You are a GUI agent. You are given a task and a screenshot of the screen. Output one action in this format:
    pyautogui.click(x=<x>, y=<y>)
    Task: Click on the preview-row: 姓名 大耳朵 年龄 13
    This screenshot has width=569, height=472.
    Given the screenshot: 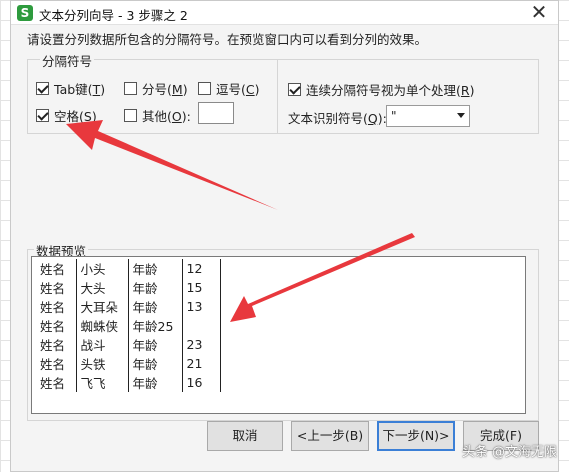 What is the action you would take?
    pyautogui.click(x=128, y=306)
    